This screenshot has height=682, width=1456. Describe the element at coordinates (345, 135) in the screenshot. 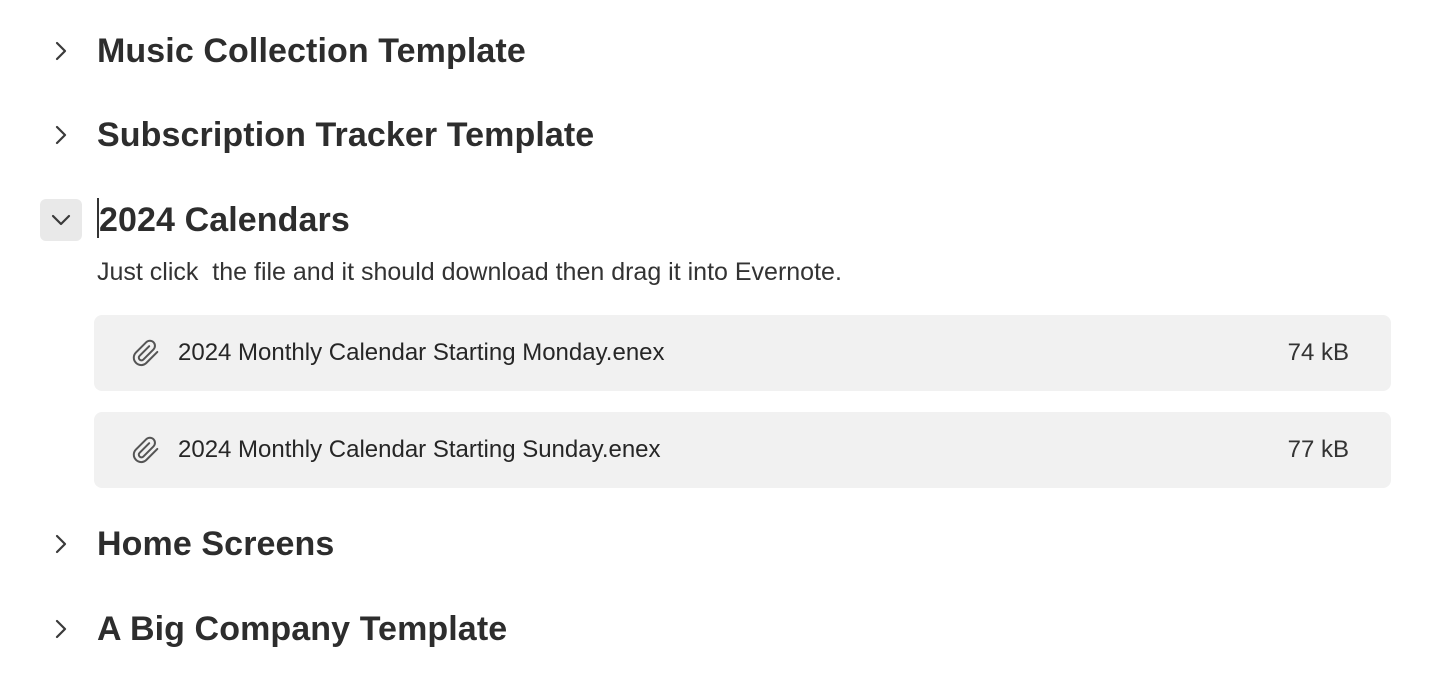

I see `toggle-heading: Subscription Tracker Template` at that location.